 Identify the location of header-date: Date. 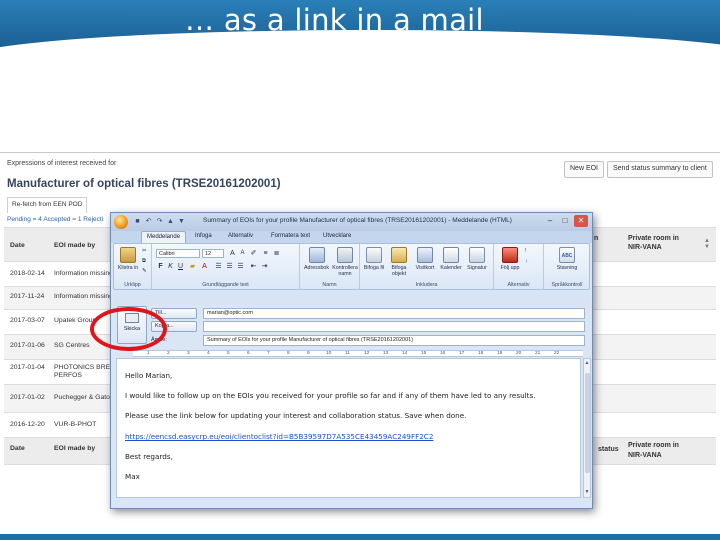
(17, 245).